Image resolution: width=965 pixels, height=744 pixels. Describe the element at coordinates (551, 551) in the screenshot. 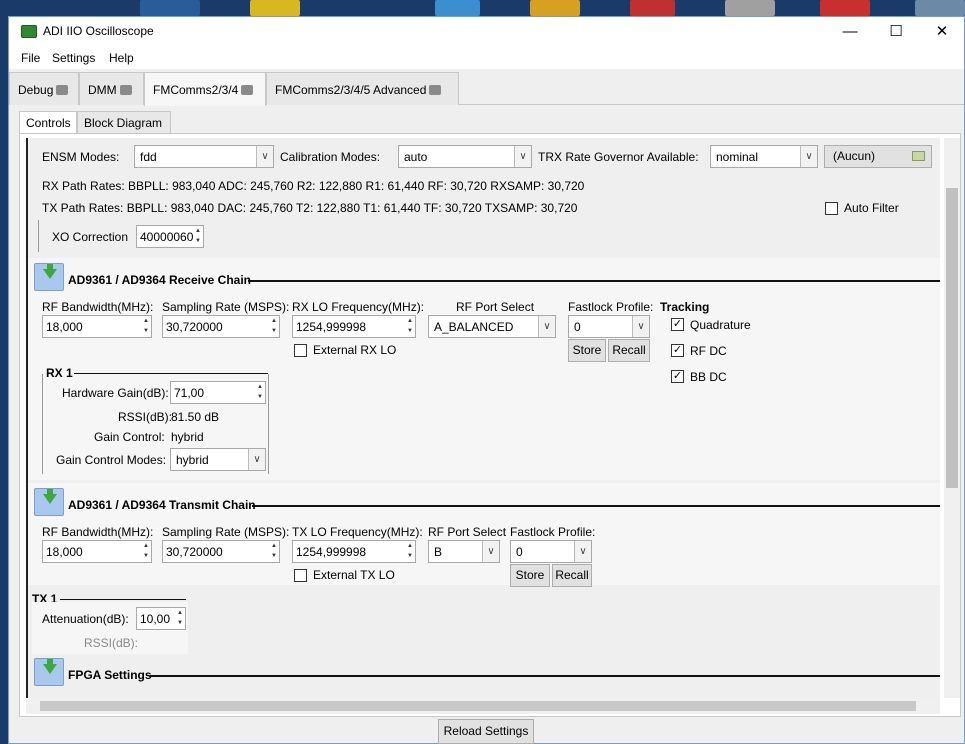

I see `tx-fastlock-select: 0 ∨` at that location.